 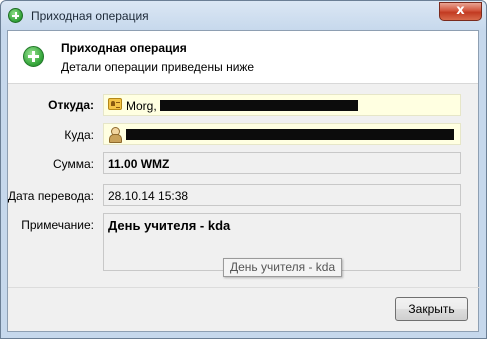 What do you see at coordinates (115, 104) in the screenshot?
I see `passport-icon` at bounding box center [115, 104].